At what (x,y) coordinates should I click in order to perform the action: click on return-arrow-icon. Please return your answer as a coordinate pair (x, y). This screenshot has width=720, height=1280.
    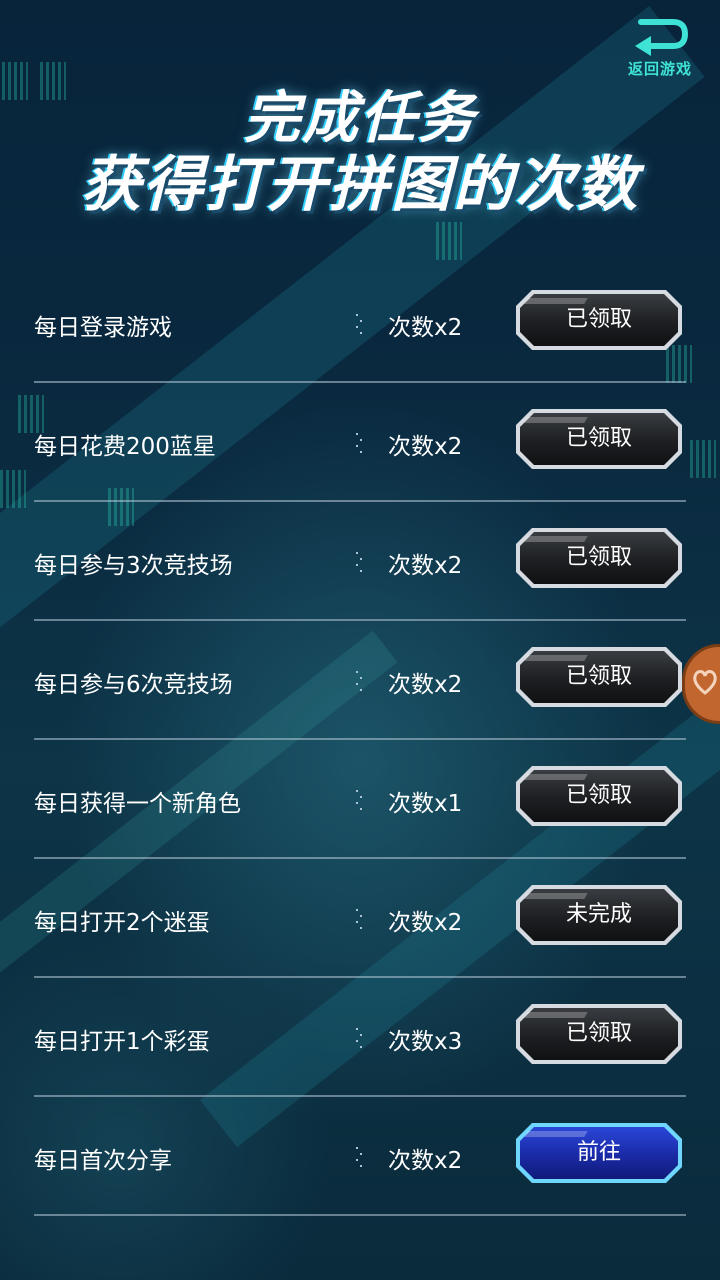
    Looking at the image, I should click on (662, 37).